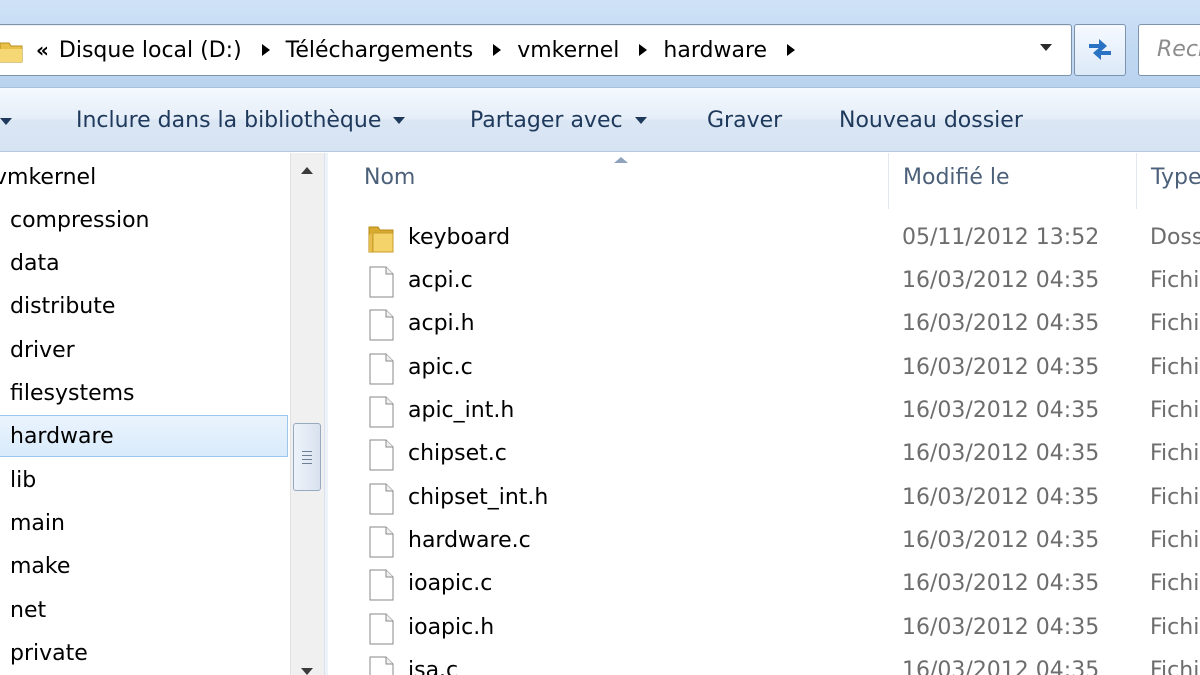 This screenshot has height=675, width=1200. I want to click on column-header-type: Type, so click(1175, 177).